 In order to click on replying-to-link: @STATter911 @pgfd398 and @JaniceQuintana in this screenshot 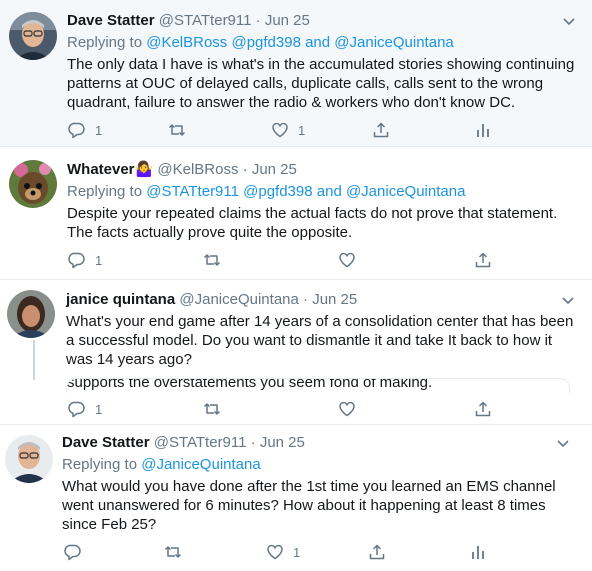, I will do `click(305, 191)`.